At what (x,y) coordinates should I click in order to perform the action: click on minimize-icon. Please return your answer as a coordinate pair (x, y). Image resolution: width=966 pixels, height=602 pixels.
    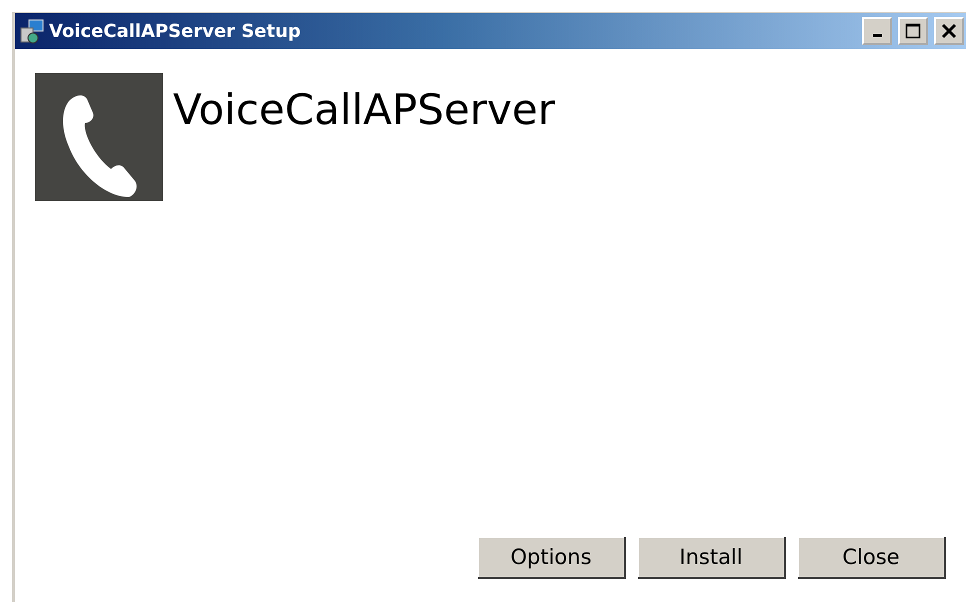
    Looking at the image, I should click on (877, 35).